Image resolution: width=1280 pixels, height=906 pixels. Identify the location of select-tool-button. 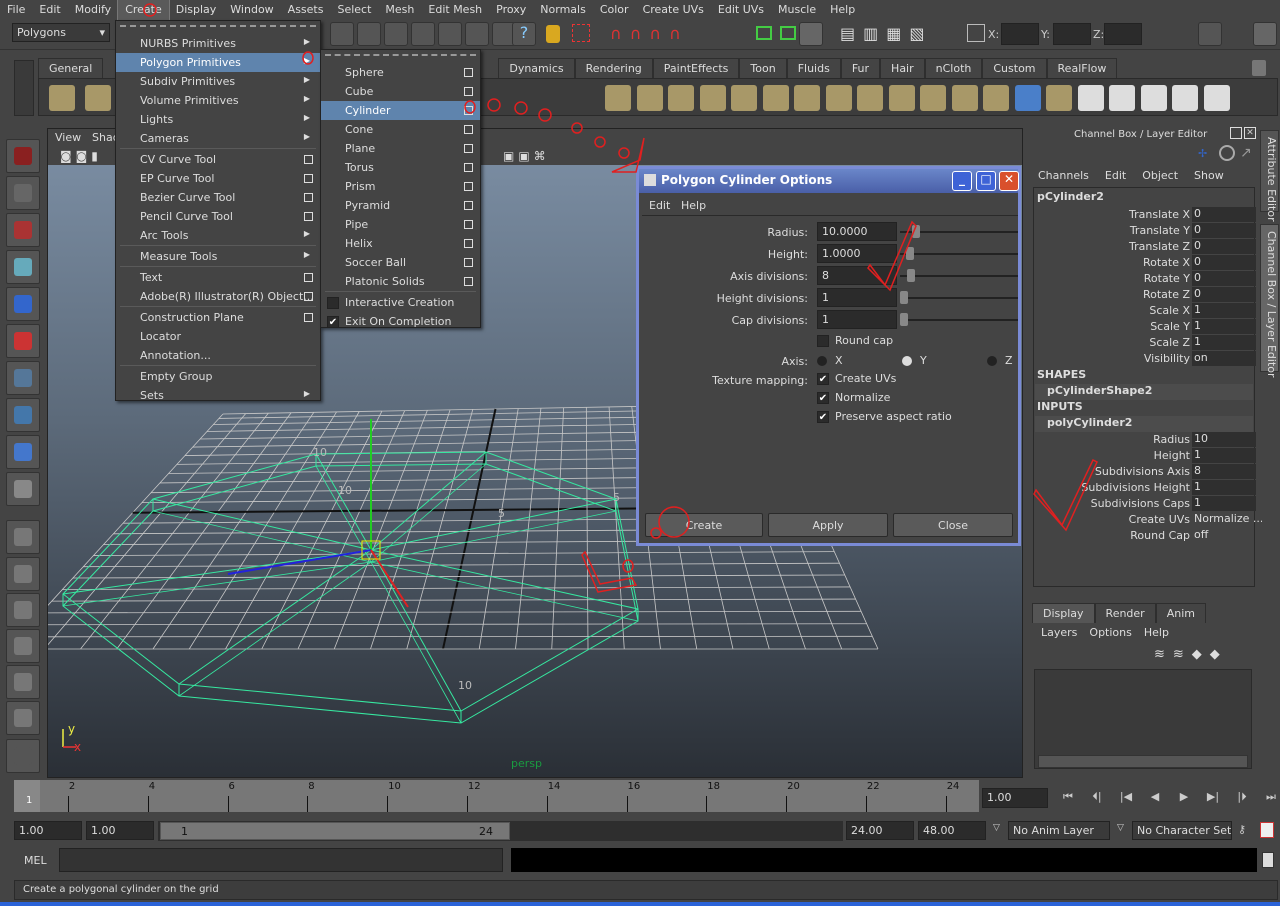
(23, 156).